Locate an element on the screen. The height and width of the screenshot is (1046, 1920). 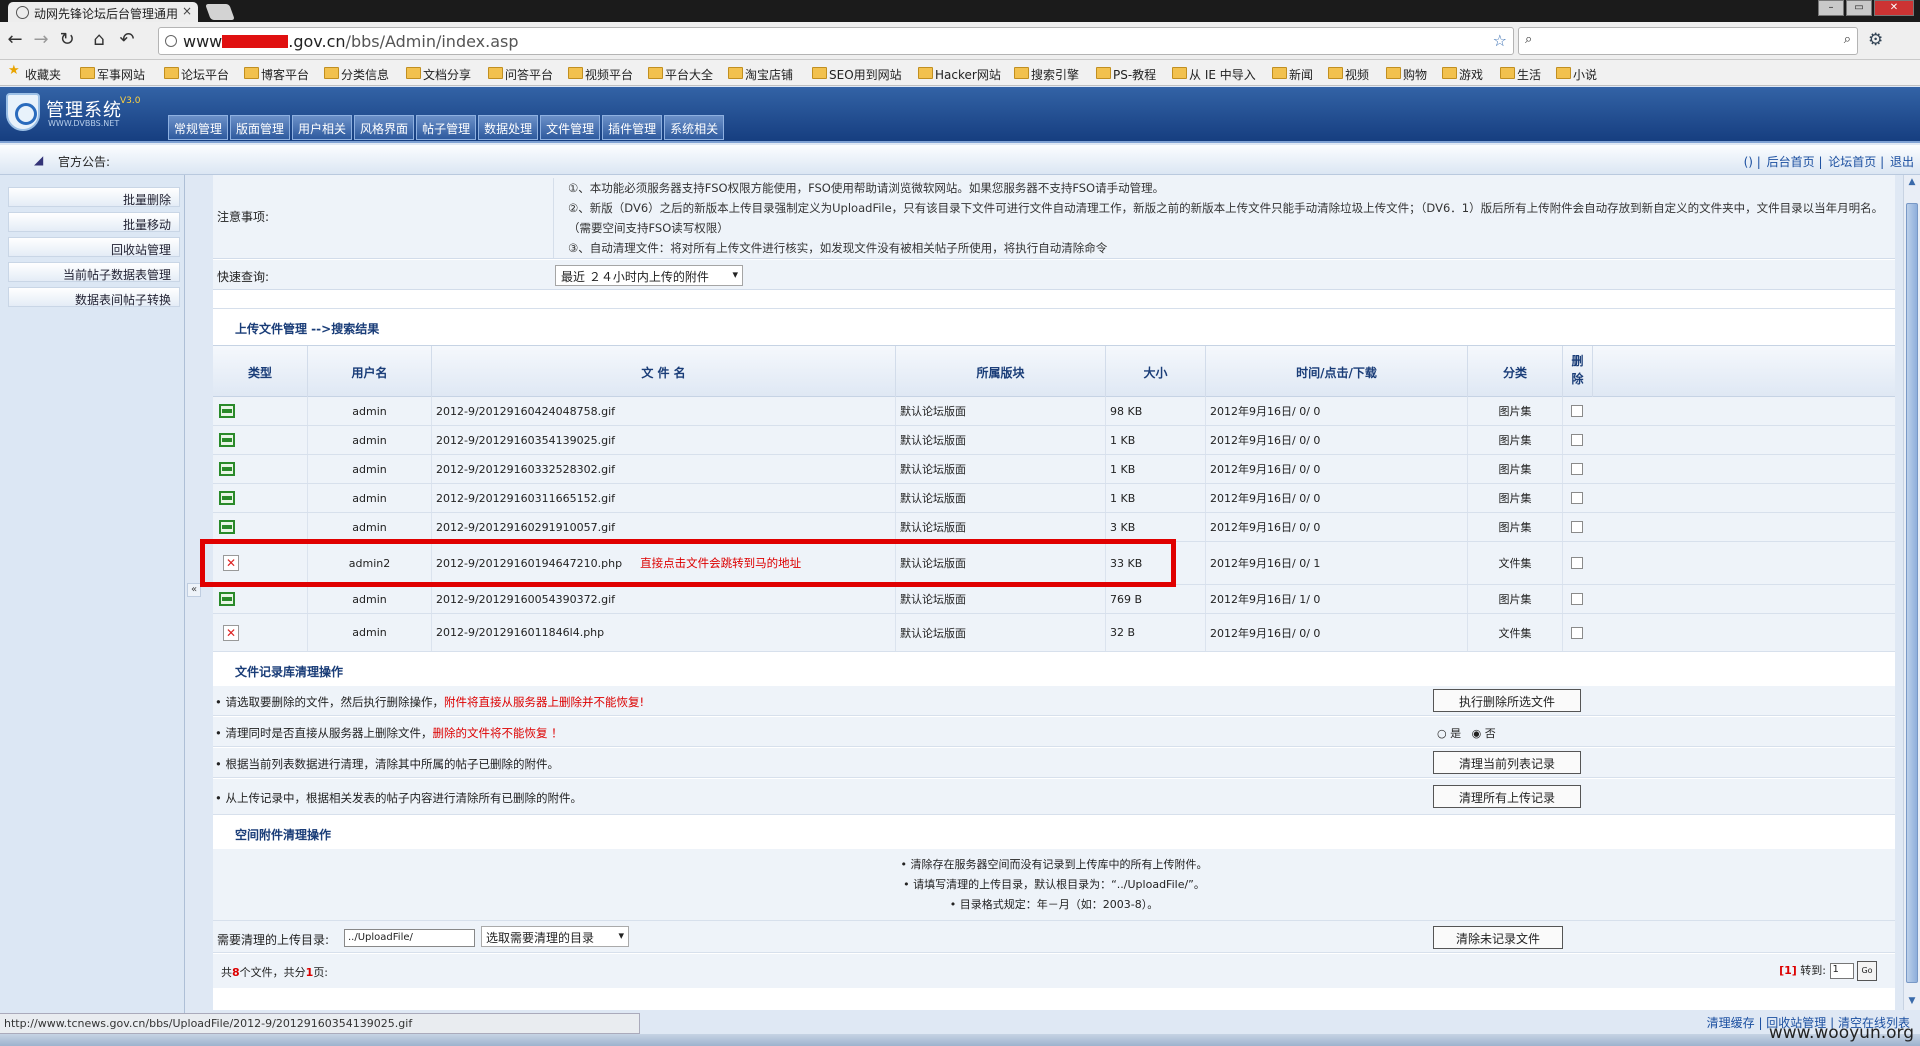
bookmark-item: 收藏夹 is located at coordinates (34, 73).